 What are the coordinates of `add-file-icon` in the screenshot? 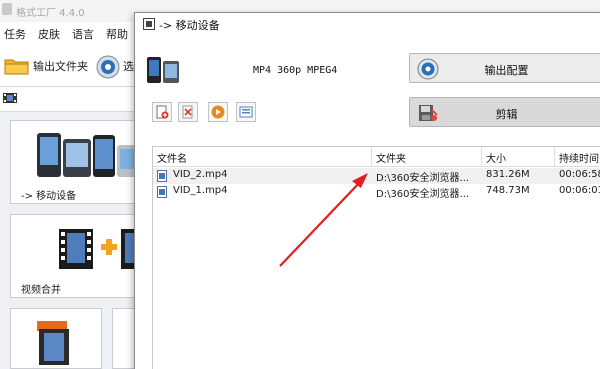 It's located at (162, 112).